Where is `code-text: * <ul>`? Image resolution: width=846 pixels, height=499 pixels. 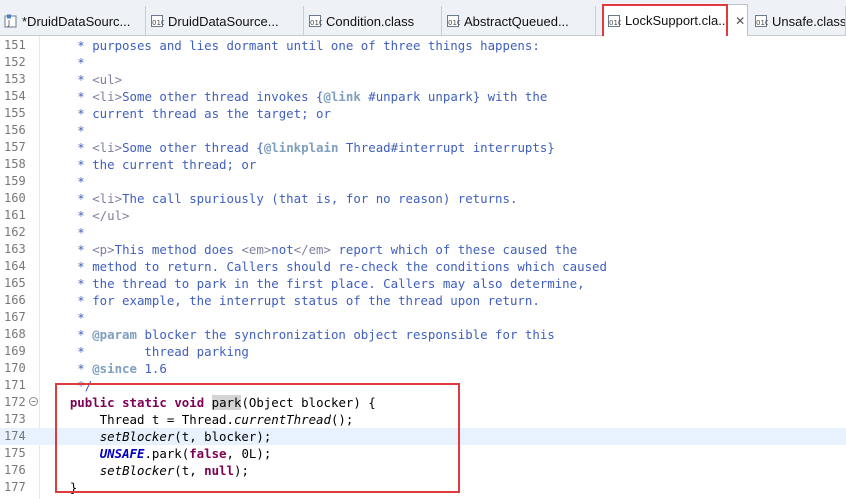
code-text: * <ul> is located at coordinates (81, 79).